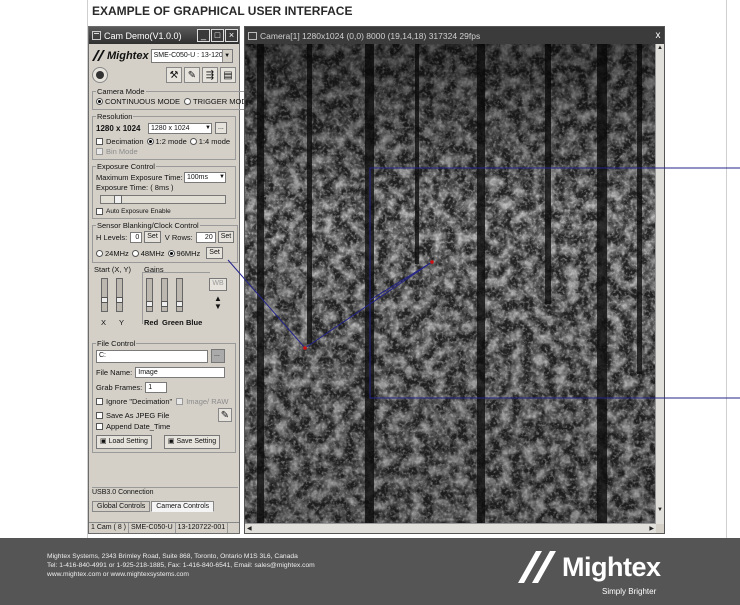 The height and width of the screenshot is (605, 740). What do you see at coordinates (330, 304) in the screenshot?
I see `callout-line-set-button` at bounding box center [330, 304].